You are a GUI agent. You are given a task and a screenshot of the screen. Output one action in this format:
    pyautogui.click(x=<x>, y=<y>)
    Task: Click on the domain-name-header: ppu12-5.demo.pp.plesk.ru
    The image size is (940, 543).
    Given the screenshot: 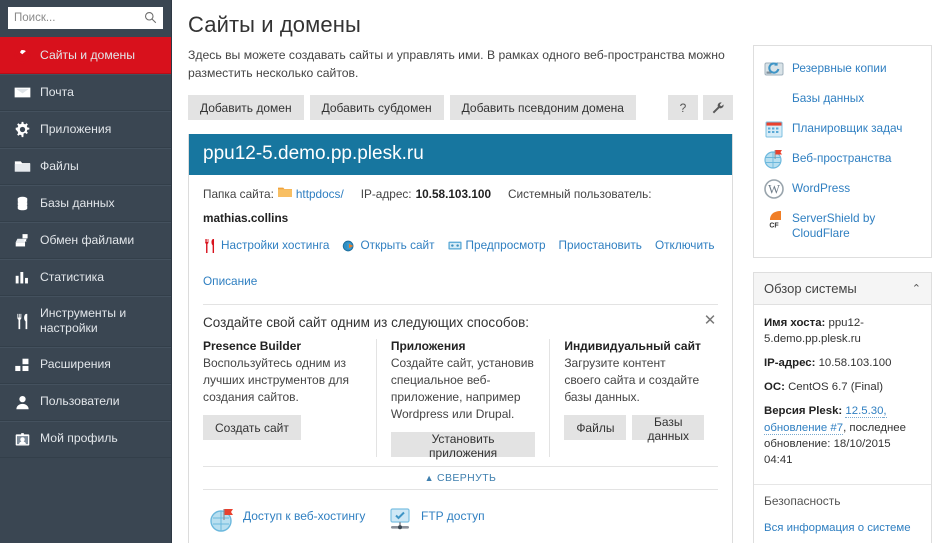 What is the action you would take?
    pyautogui.click(x=460, y=155)
    